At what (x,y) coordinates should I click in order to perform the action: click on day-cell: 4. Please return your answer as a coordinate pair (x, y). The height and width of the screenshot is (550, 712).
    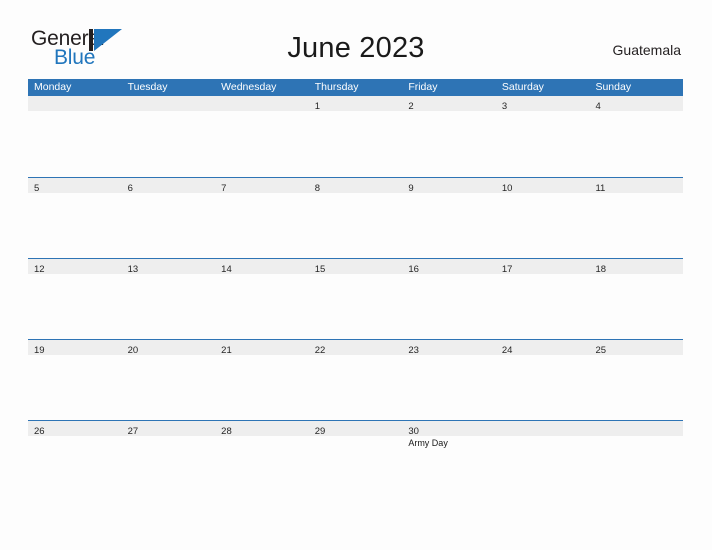
    Looking at the image, I should click on (636, 104).